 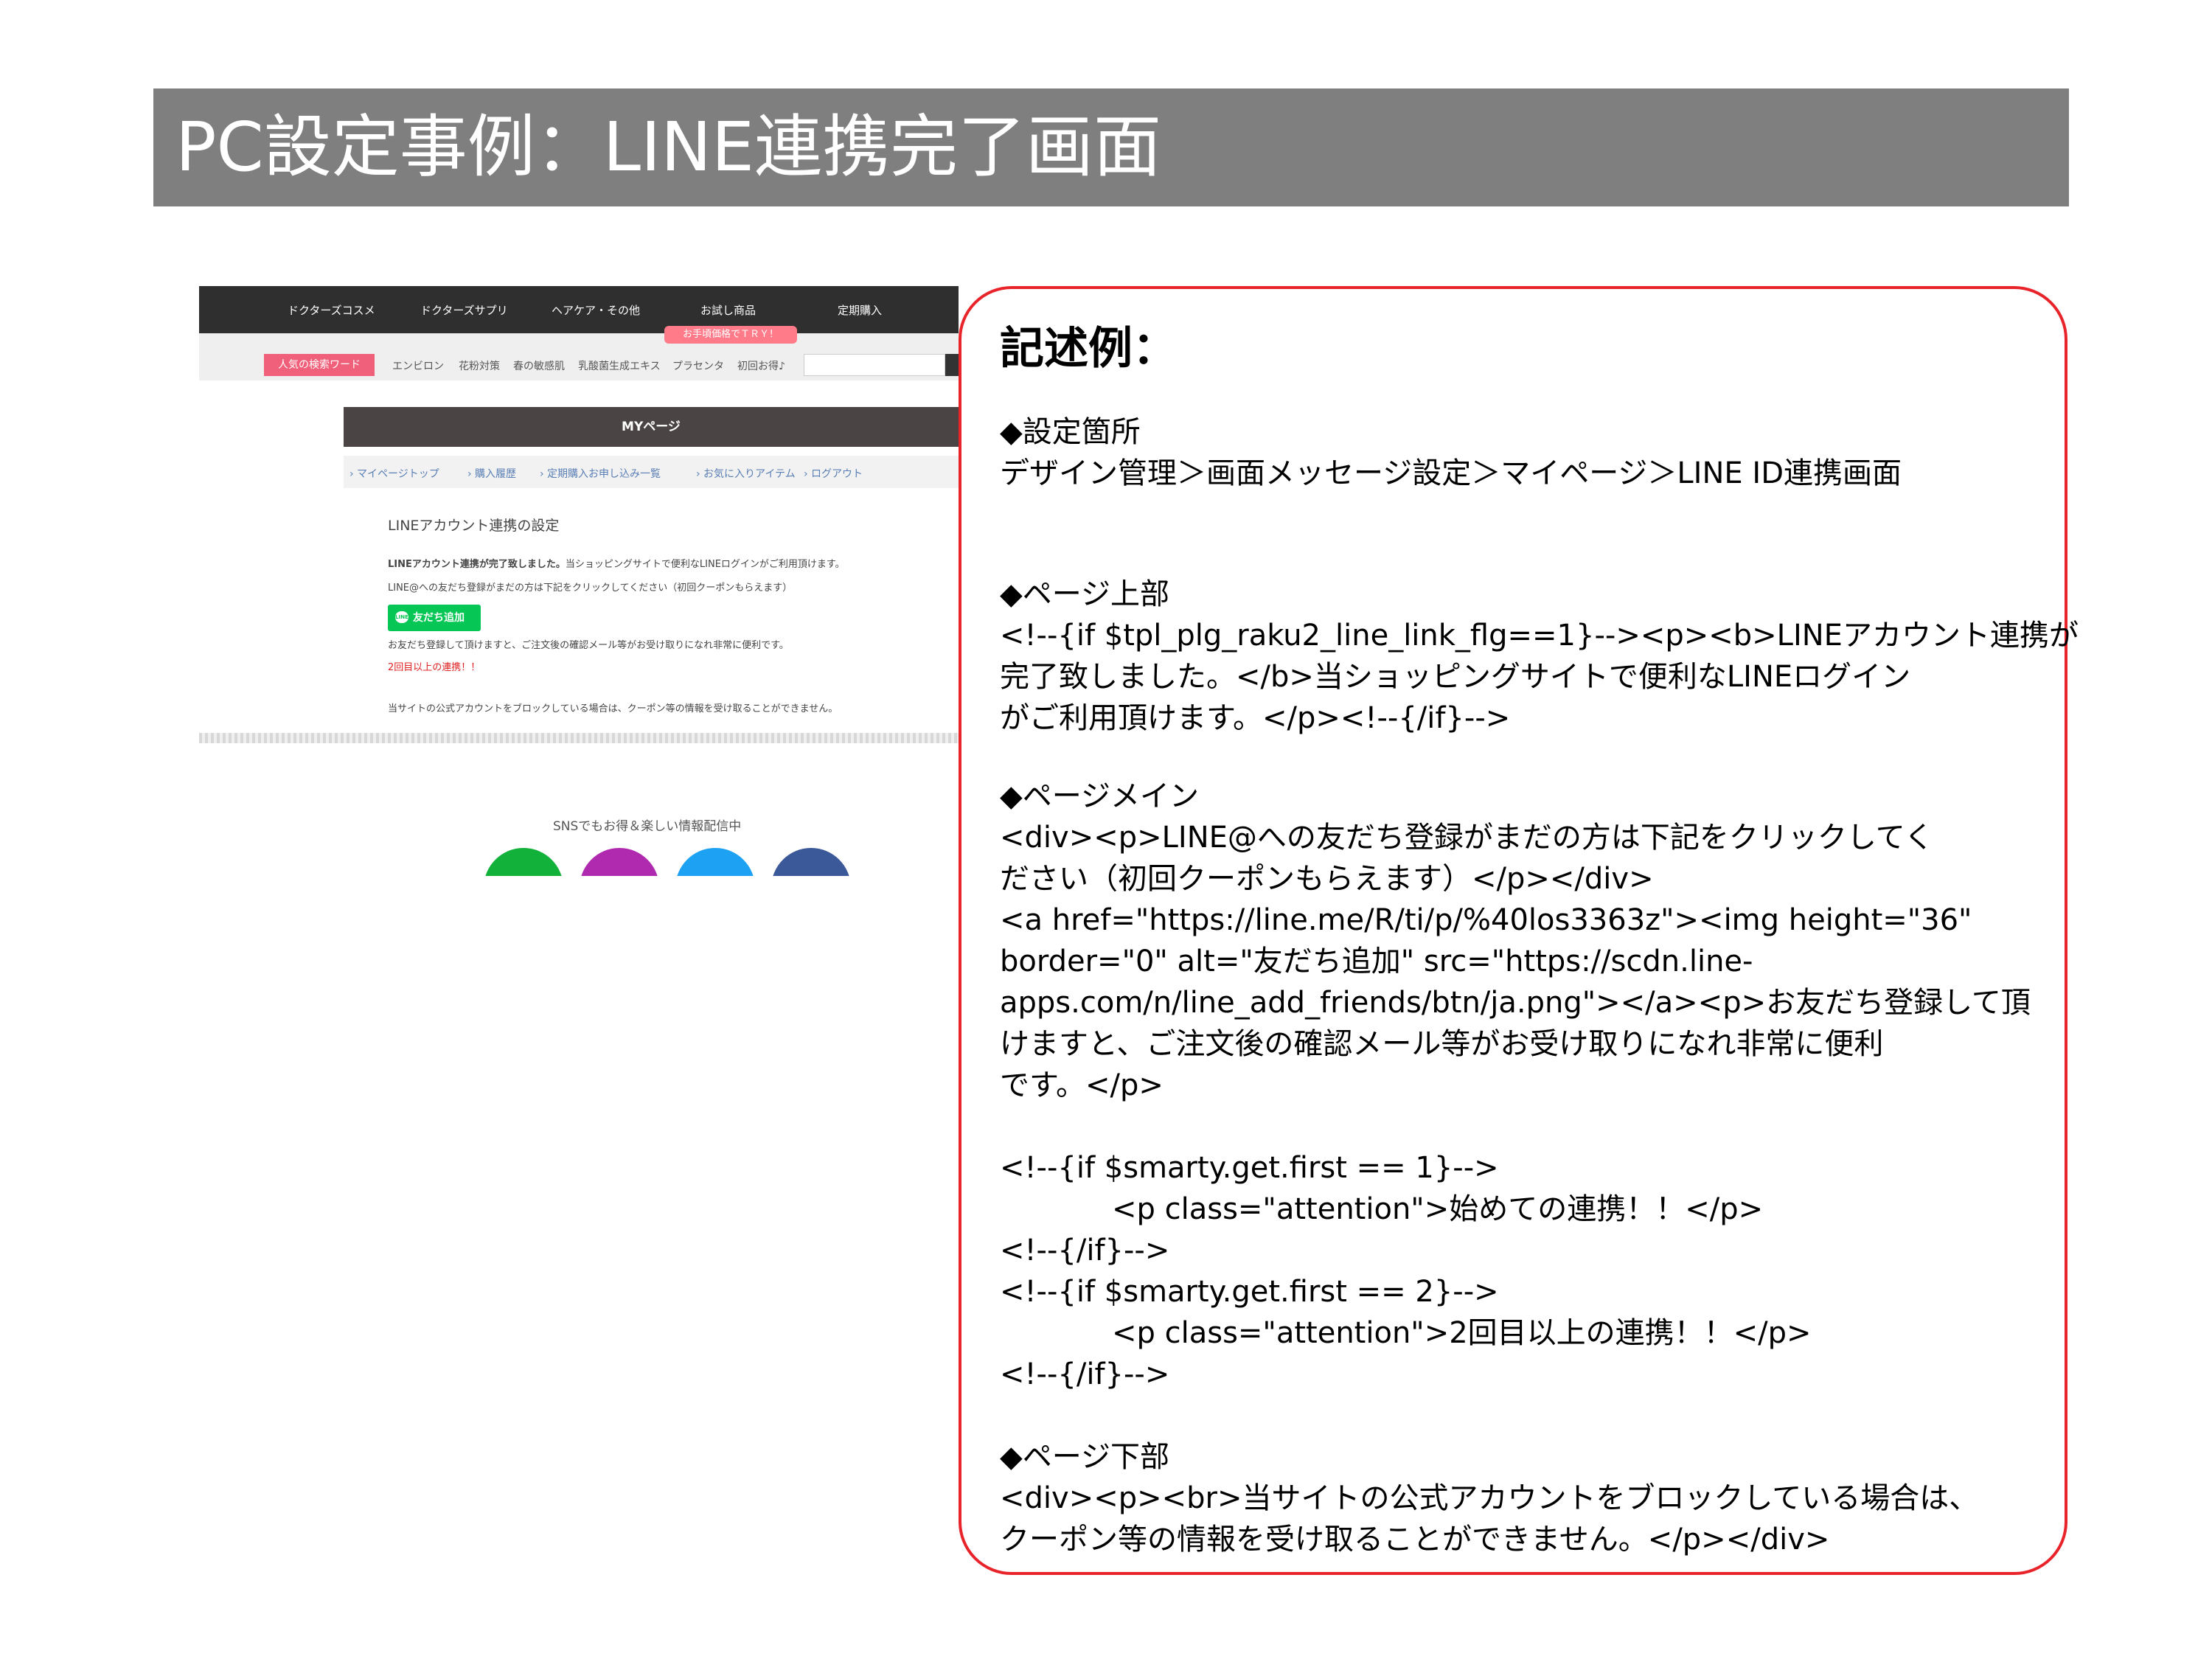 I want to click on add-friend-label: 友だち追加, so click(x=439, y=618).